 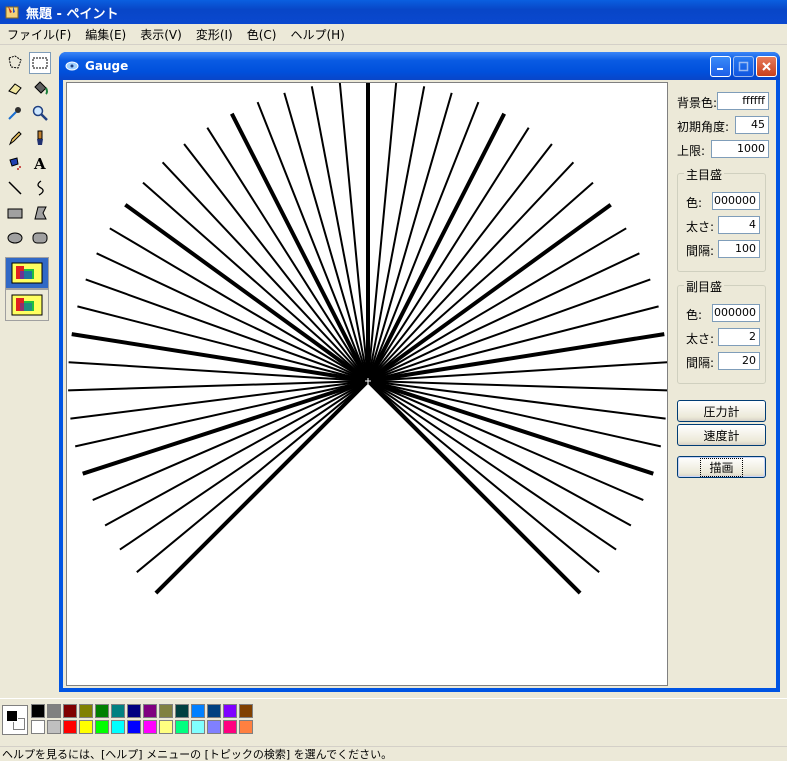 I want to click on minimize-button, so click(x=720, y=66).